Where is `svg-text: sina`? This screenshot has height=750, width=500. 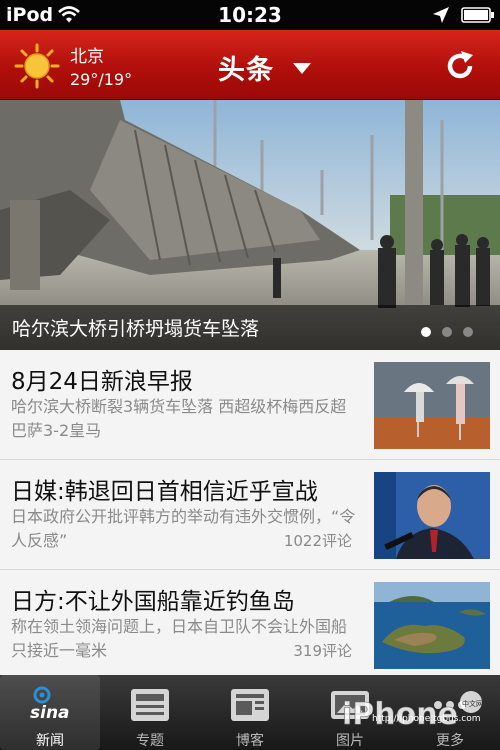
svg-text: sina is located at coordinates (50, 713).